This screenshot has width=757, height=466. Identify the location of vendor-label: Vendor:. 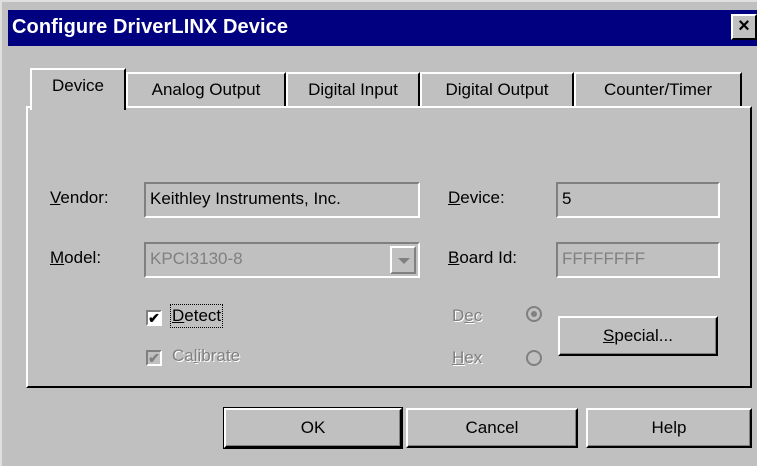
(79, 197).